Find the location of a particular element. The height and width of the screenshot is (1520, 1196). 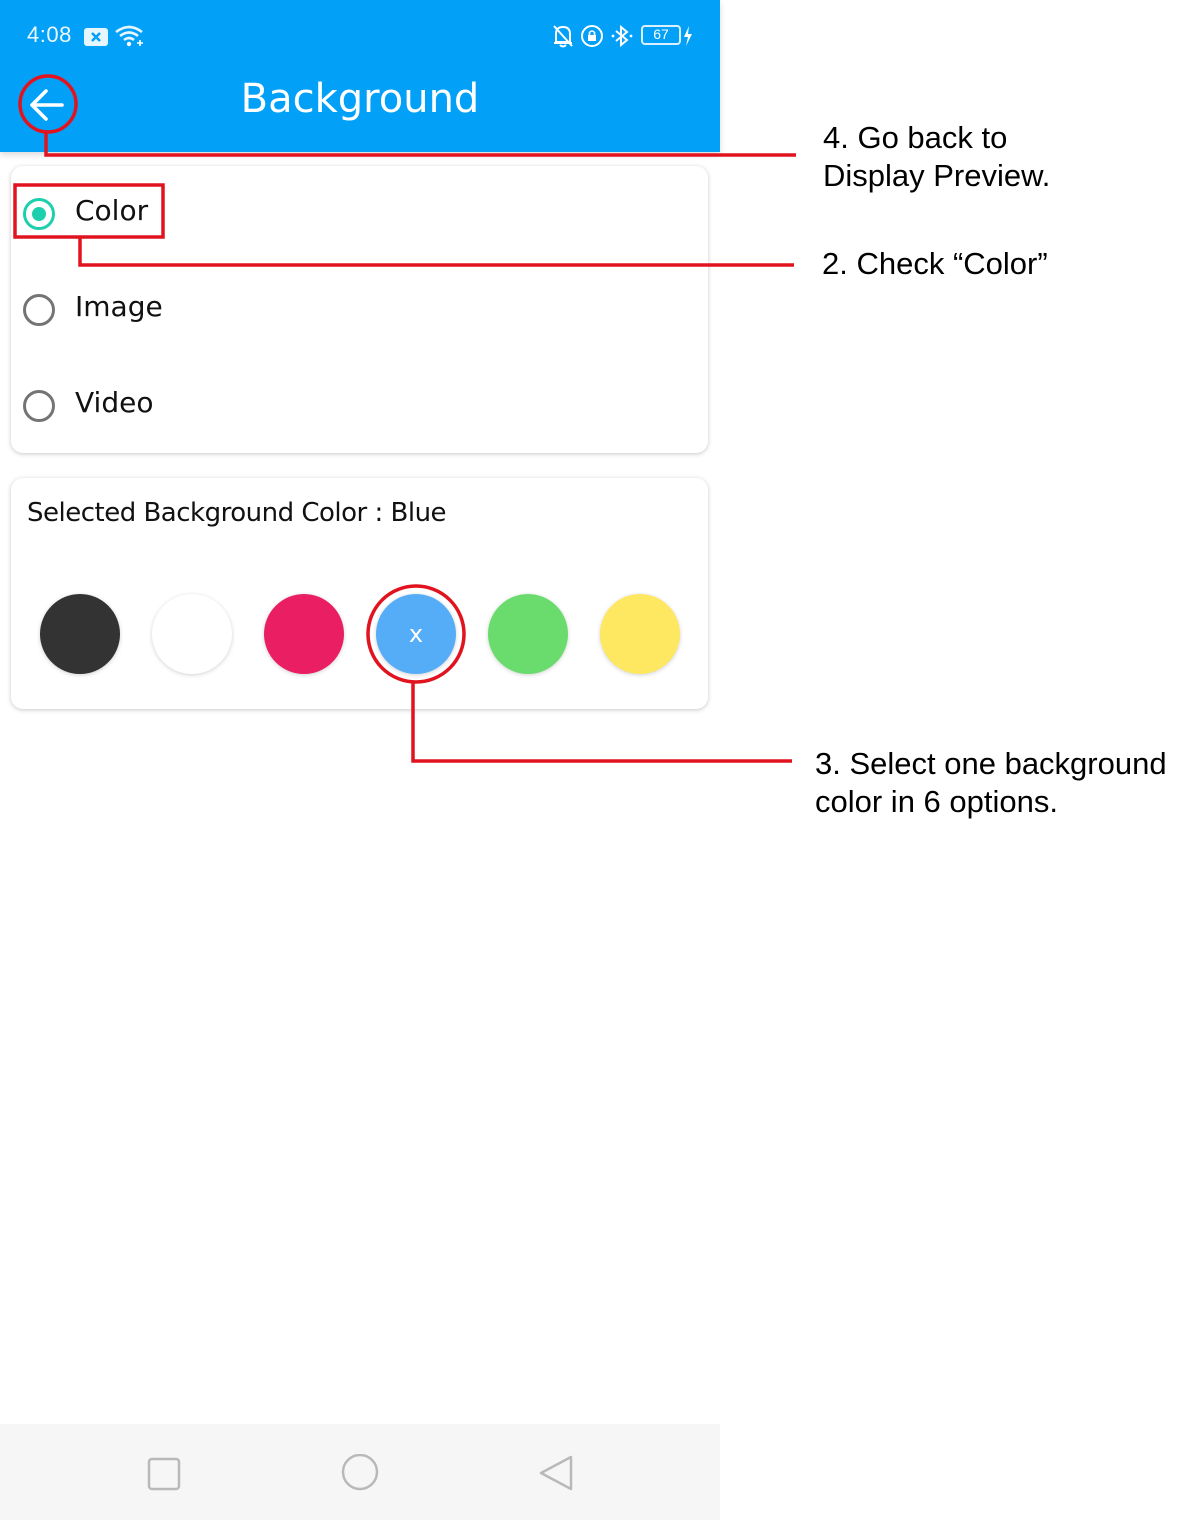

app-bar: 4:08 67 Background is located at coordinates (360, 76).